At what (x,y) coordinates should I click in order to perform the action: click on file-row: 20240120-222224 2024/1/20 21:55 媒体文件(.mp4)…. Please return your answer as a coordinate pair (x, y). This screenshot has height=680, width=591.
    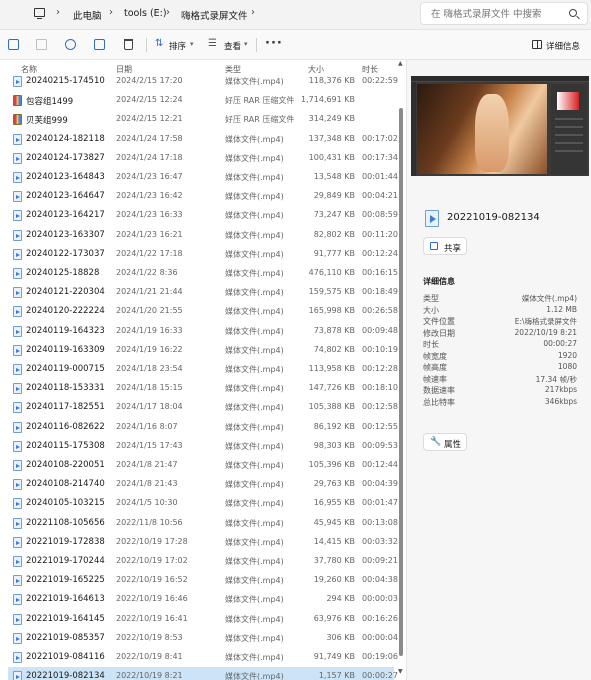
    Looking at the image, I should click on (203, 311).